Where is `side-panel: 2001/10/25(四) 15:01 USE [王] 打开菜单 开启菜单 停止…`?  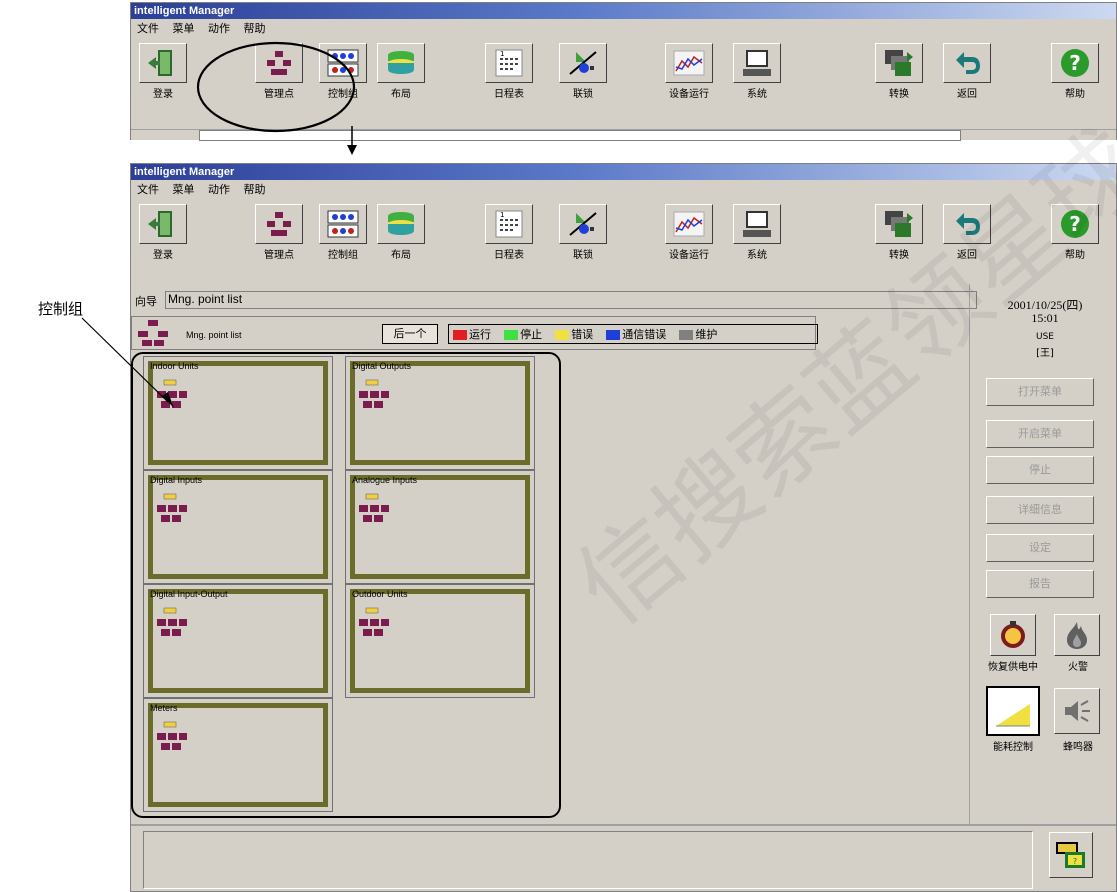 side-panel: 2001/10/25(四) 15:01 USE [王] 打开菜单 开启菜单 停止… is located at coordinates (1043, 554).